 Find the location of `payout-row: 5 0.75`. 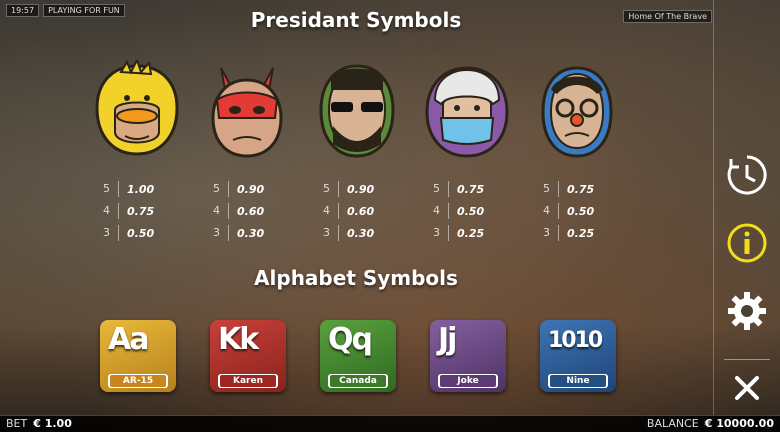

payout-row: 5 0.75 is located at coordinates (579, 189).